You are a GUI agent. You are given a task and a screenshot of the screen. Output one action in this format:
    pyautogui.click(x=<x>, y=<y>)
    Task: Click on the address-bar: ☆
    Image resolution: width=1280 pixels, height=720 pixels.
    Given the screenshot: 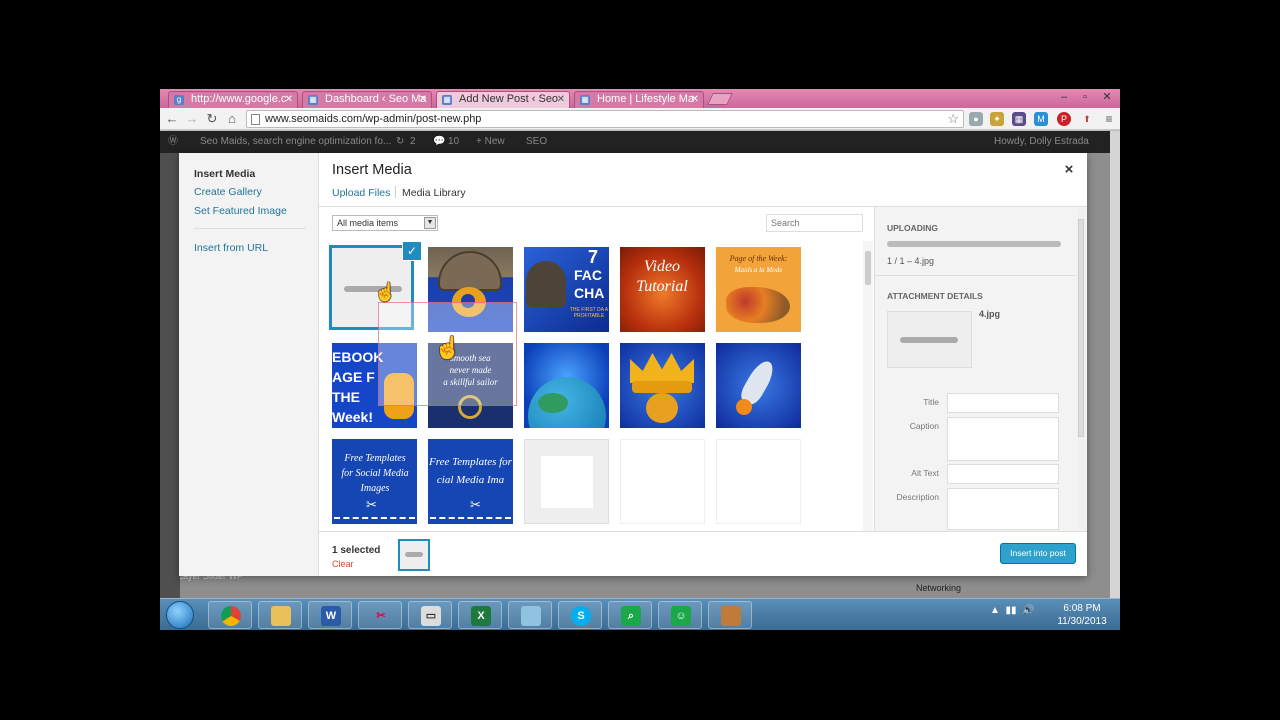 What is the action you would take?
    pyautogui.click(x=605, y=119)
    